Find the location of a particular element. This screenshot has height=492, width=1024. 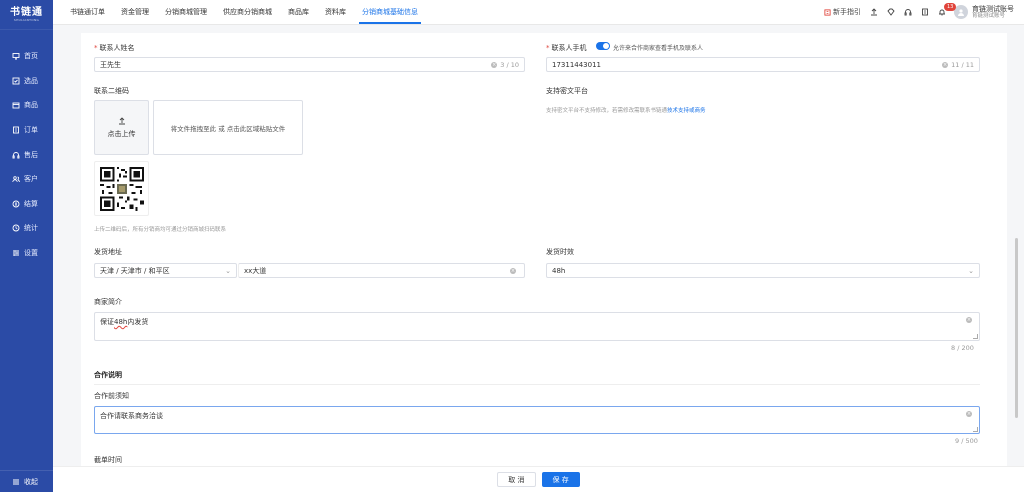

brand-sub: SHULIANTONG is located at coordinates (26, 20).